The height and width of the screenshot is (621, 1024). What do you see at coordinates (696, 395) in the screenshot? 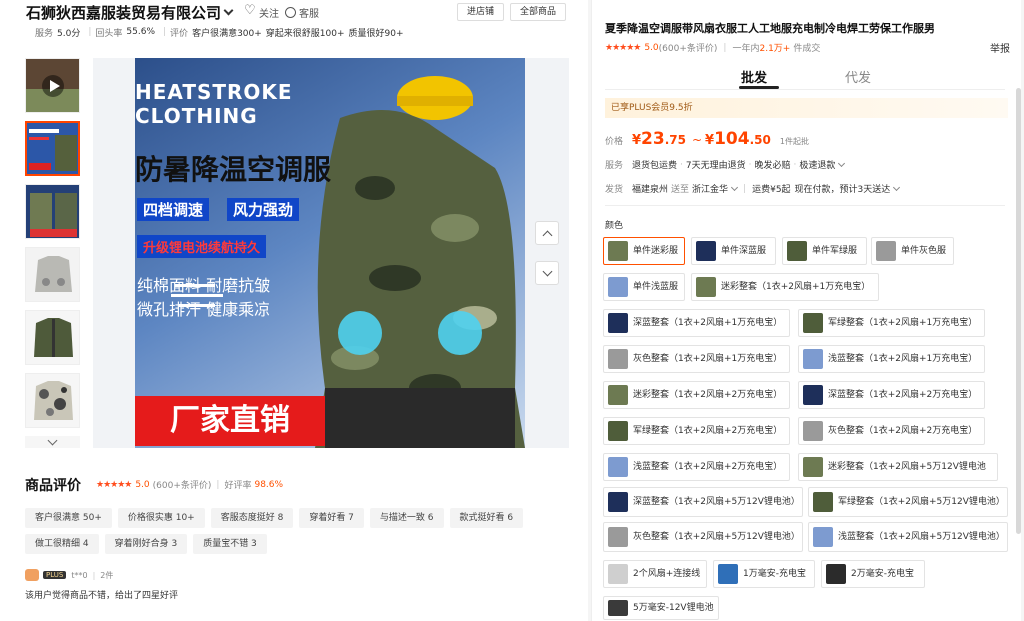
I see `option-10: 迷彩整套（1衣+2风扇+2万充电宝）` at bounding box center [696, 395].